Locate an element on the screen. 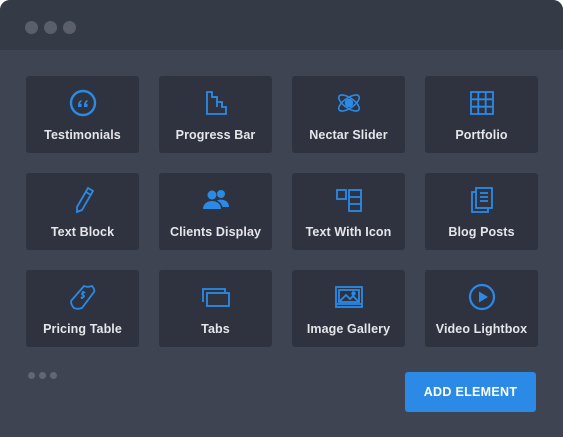 Image resolution: width=563 pixels, height=437 pixels. element-label: Image Gallery is located at coordinates (348, 329).